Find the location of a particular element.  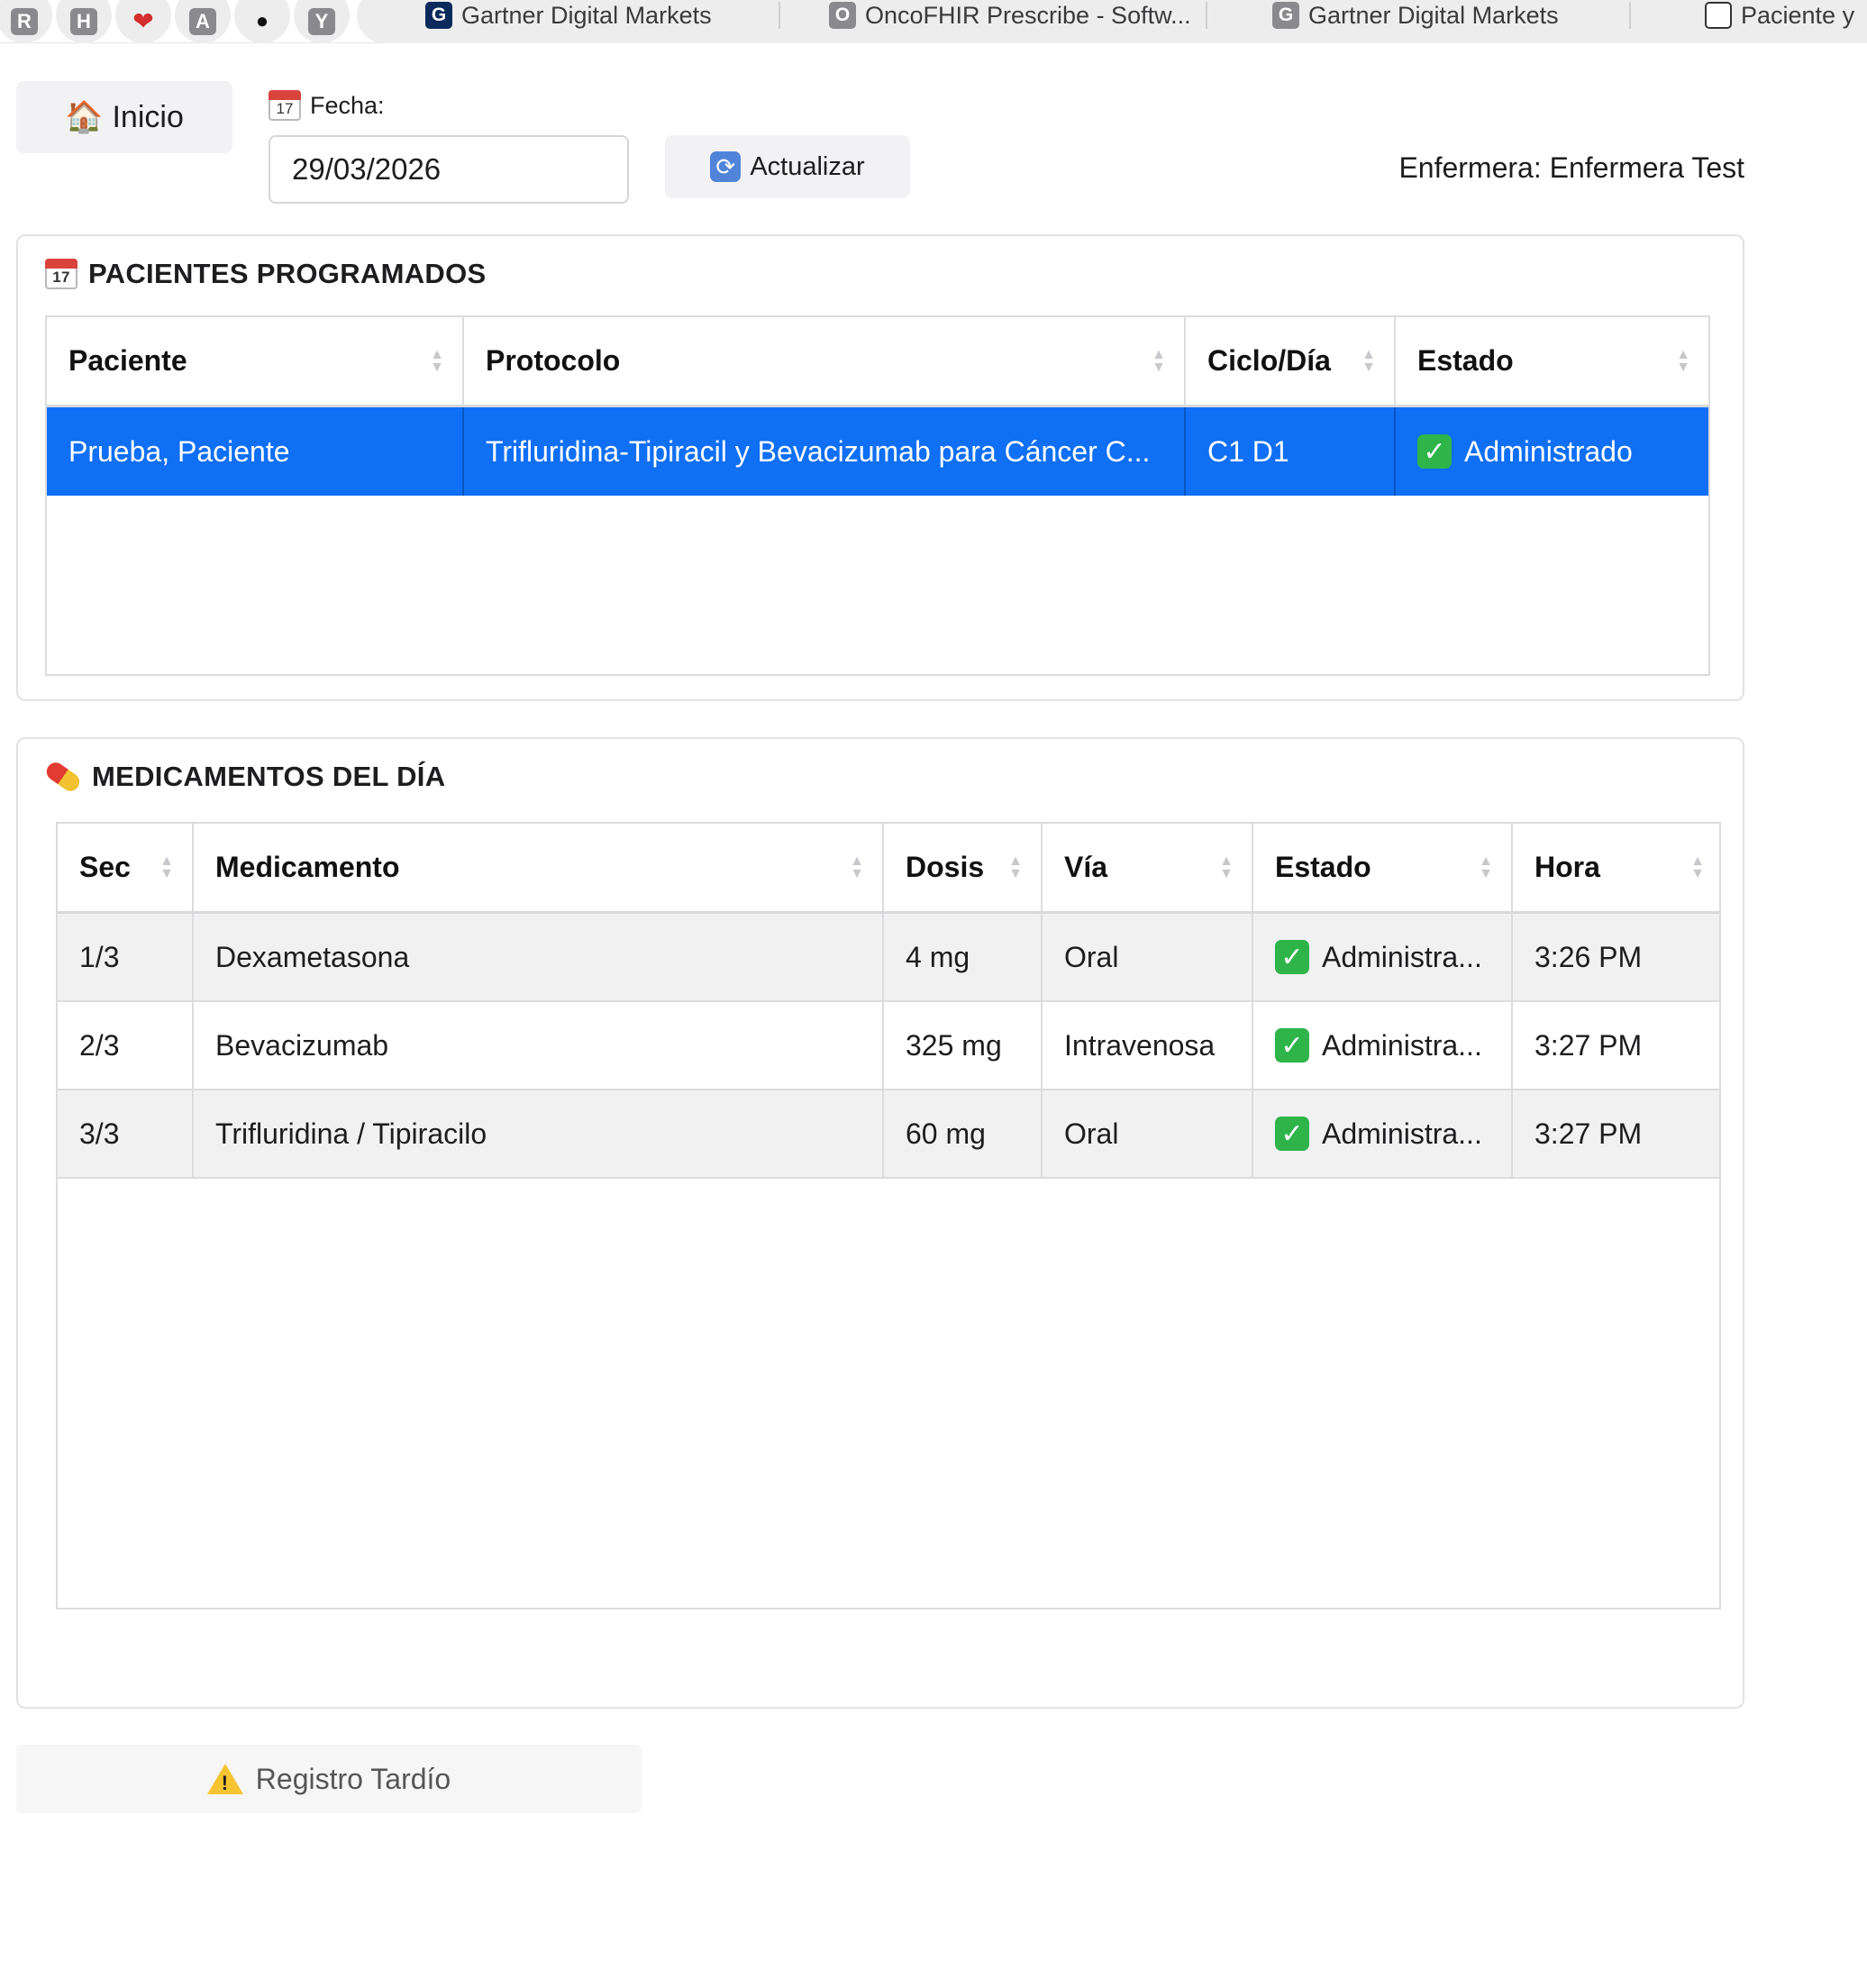

daily-medications-title: MEDICAMENTOS DEL DÍA is located at coordinates (244, 777).